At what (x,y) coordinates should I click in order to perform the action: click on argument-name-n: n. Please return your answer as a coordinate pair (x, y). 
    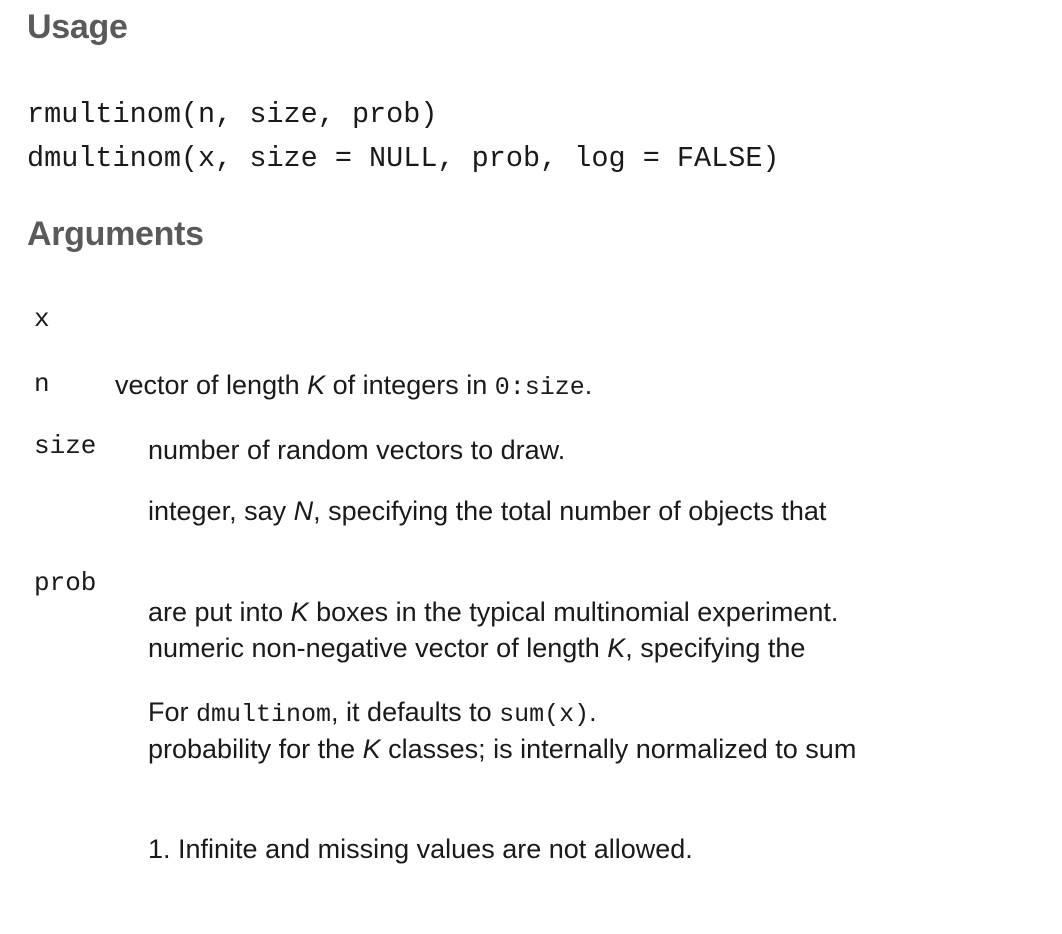
    Looking at the image, I should click on (42, 384).